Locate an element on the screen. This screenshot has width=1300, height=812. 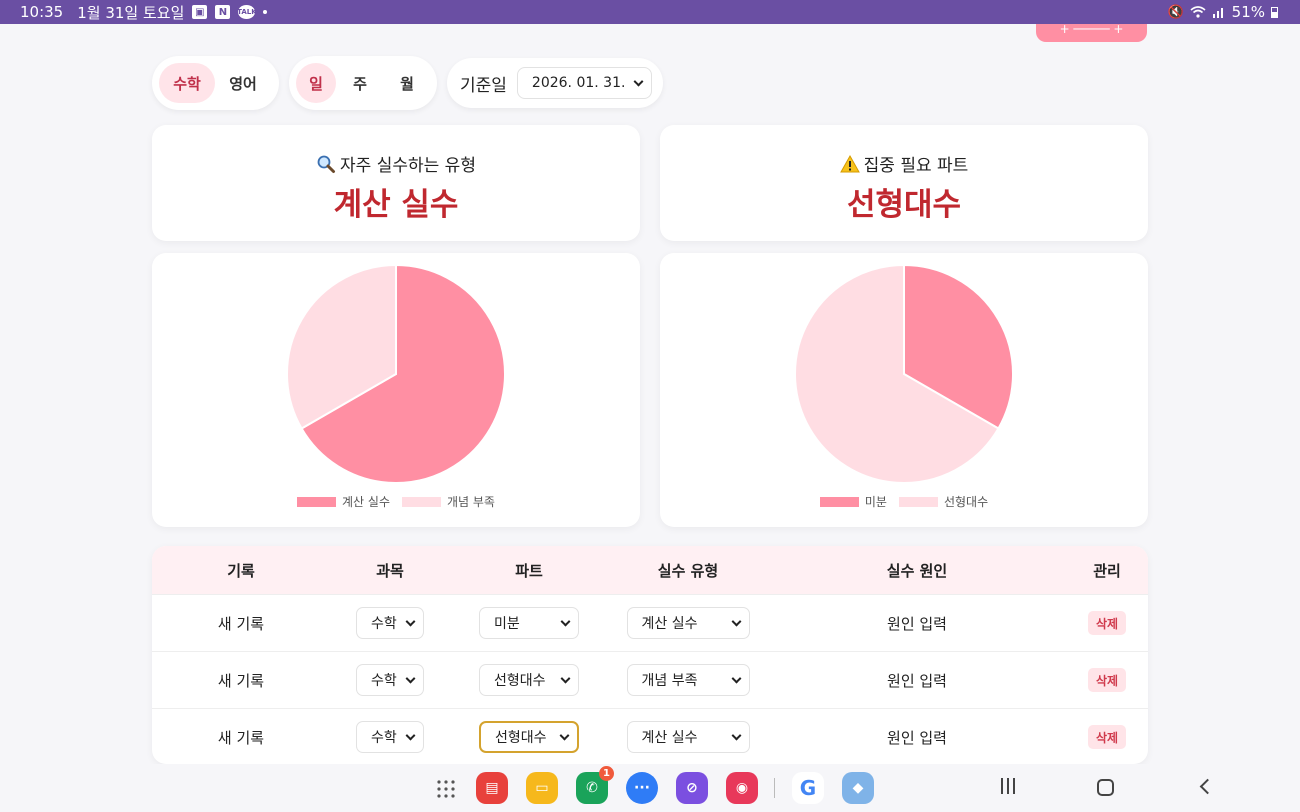
mistake-type-select: 개념 부족 is located at coordinates (688, 680).